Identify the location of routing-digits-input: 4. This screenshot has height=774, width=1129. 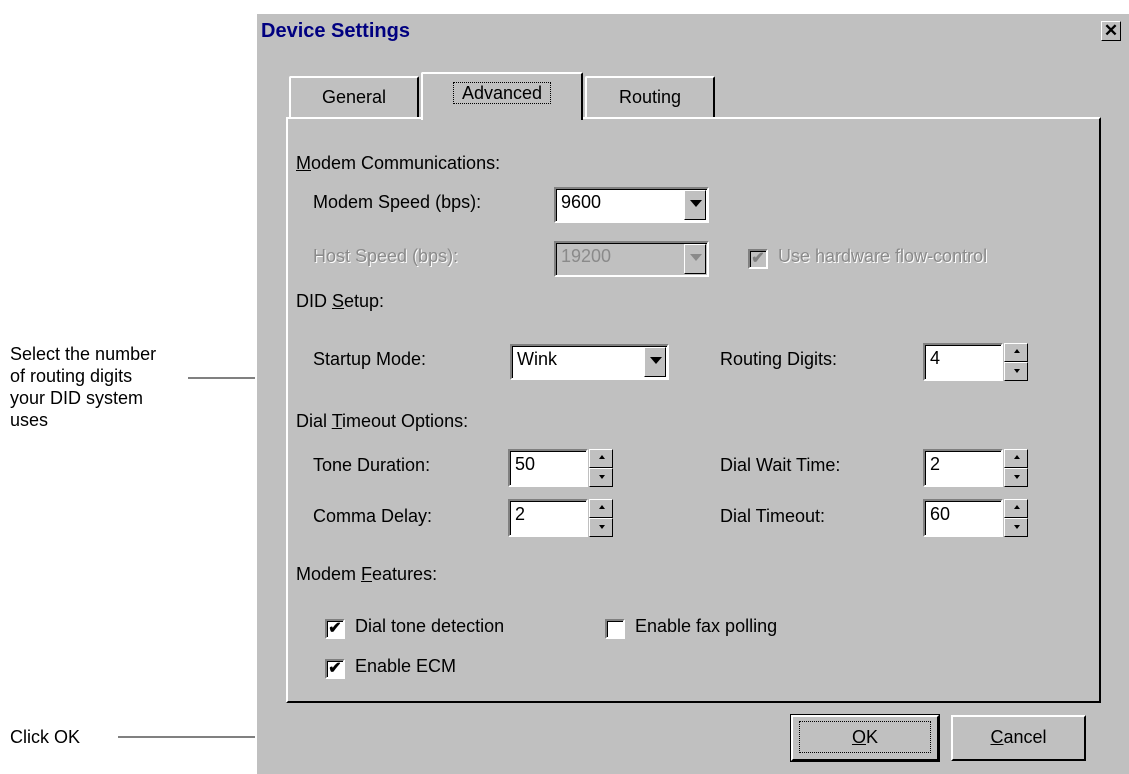
(963, 362).